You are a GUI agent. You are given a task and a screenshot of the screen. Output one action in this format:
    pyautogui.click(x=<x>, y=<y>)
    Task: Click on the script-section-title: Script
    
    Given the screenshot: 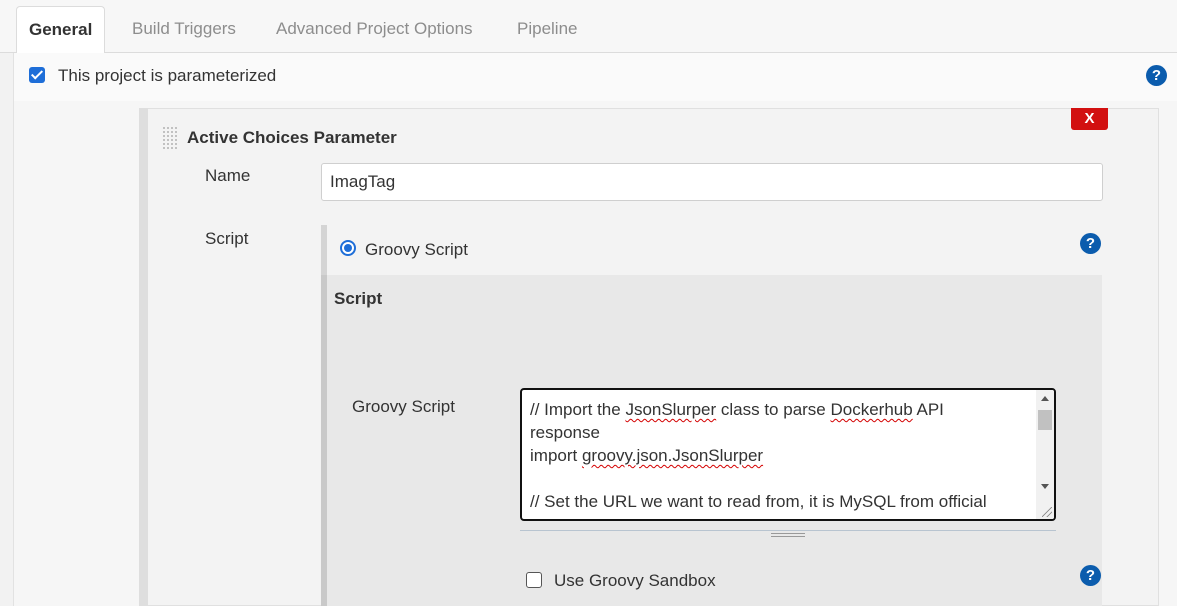 What is the action you would take?
    pyautogui.click(x=358, y=298)
    